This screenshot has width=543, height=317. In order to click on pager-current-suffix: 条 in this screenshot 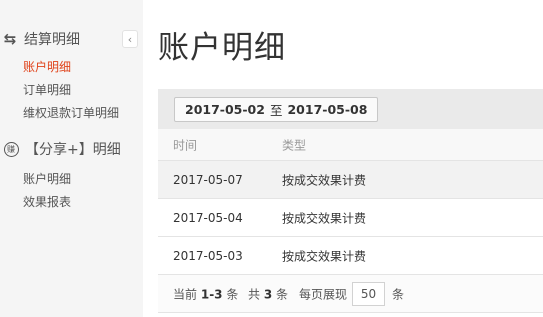, I will do `click(232, 294)`.